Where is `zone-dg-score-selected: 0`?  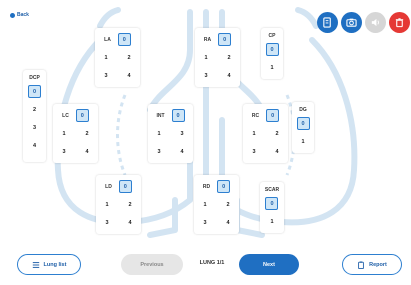
zone-dg-score-selected: 0 is located at coordinates (303, 123).